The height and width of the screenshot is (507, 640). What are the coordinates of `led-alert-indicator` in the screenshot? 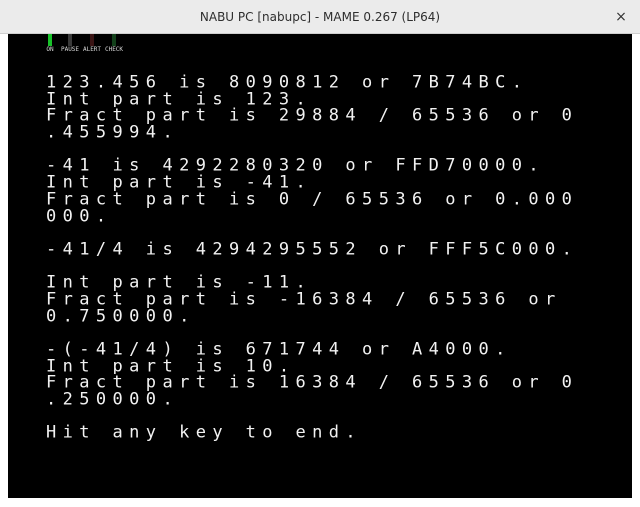 It's located at (92, 40).